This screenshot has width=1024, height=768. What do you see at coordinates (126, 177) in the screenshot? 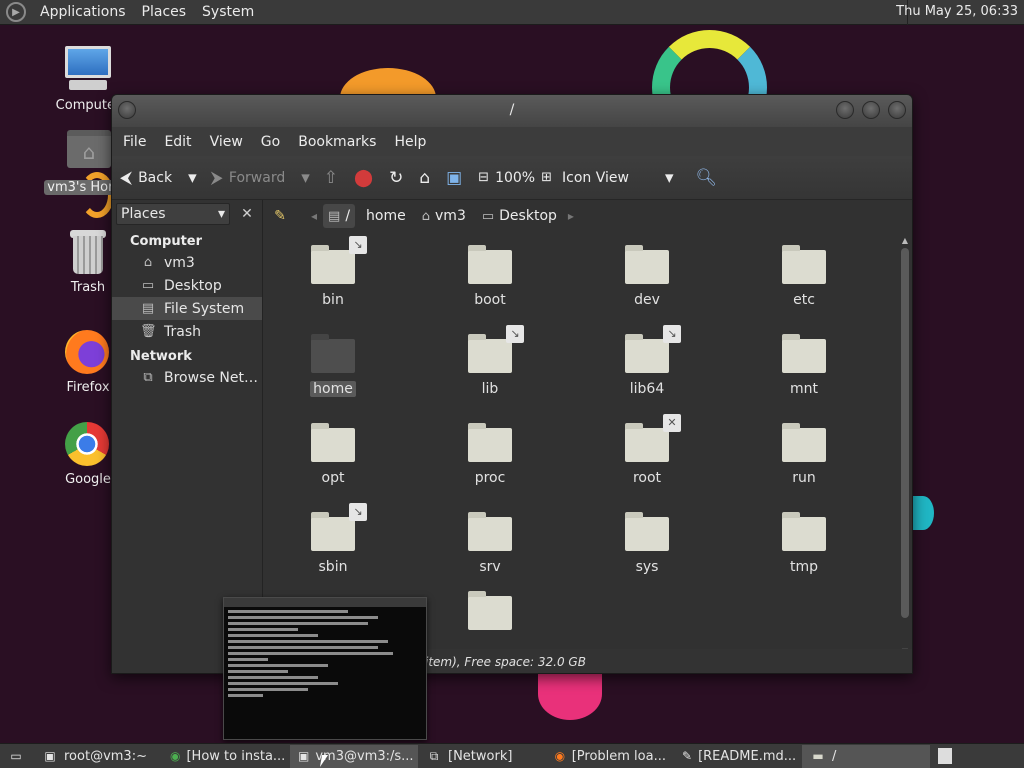
I see `back-arrow-icon: ⮜` at bounding box center [126, 177].